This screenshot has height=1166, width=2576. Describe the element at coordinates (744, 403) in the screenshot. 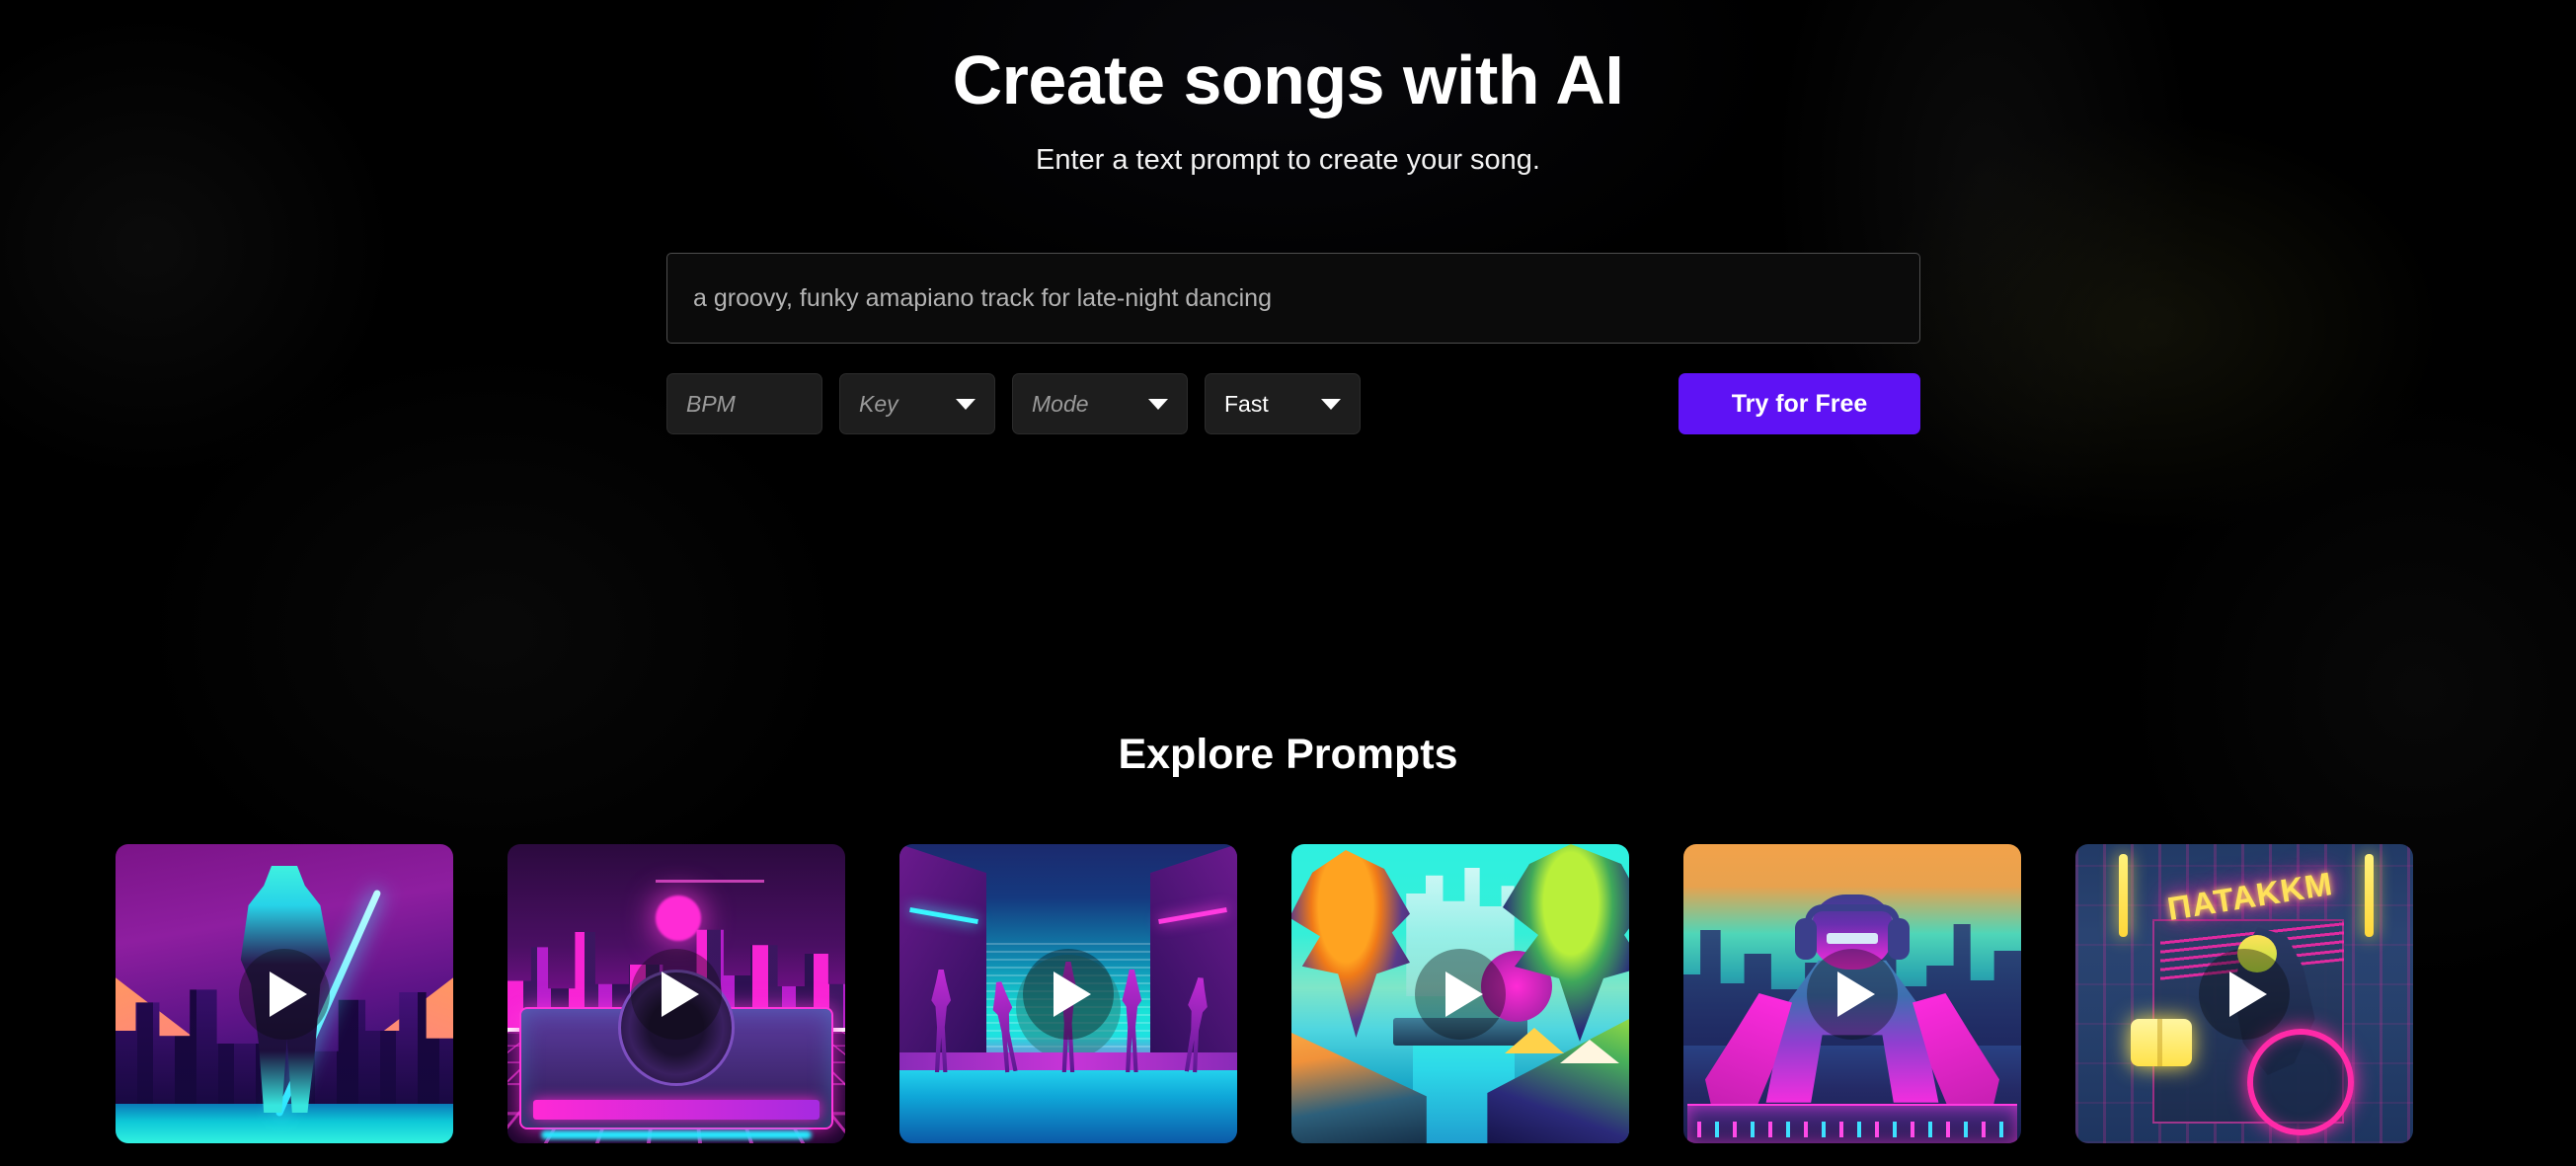

I see `bpm-input: BPM` at that location.